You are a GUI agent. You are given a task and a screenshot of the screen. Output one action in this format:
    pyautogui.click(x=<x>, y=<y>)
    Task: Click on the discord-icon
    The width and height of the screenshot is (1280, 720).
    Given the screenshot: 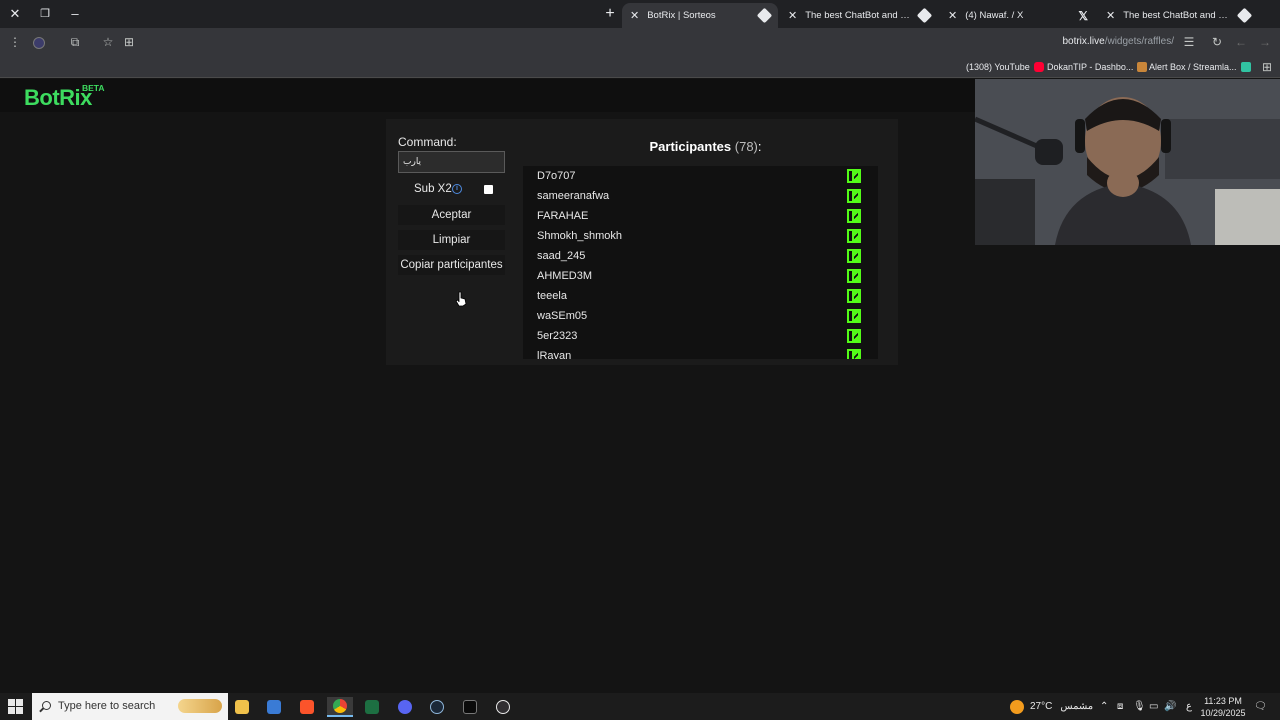 What is the action you would take?
    pyautogui.click(x=405, y=707)
    